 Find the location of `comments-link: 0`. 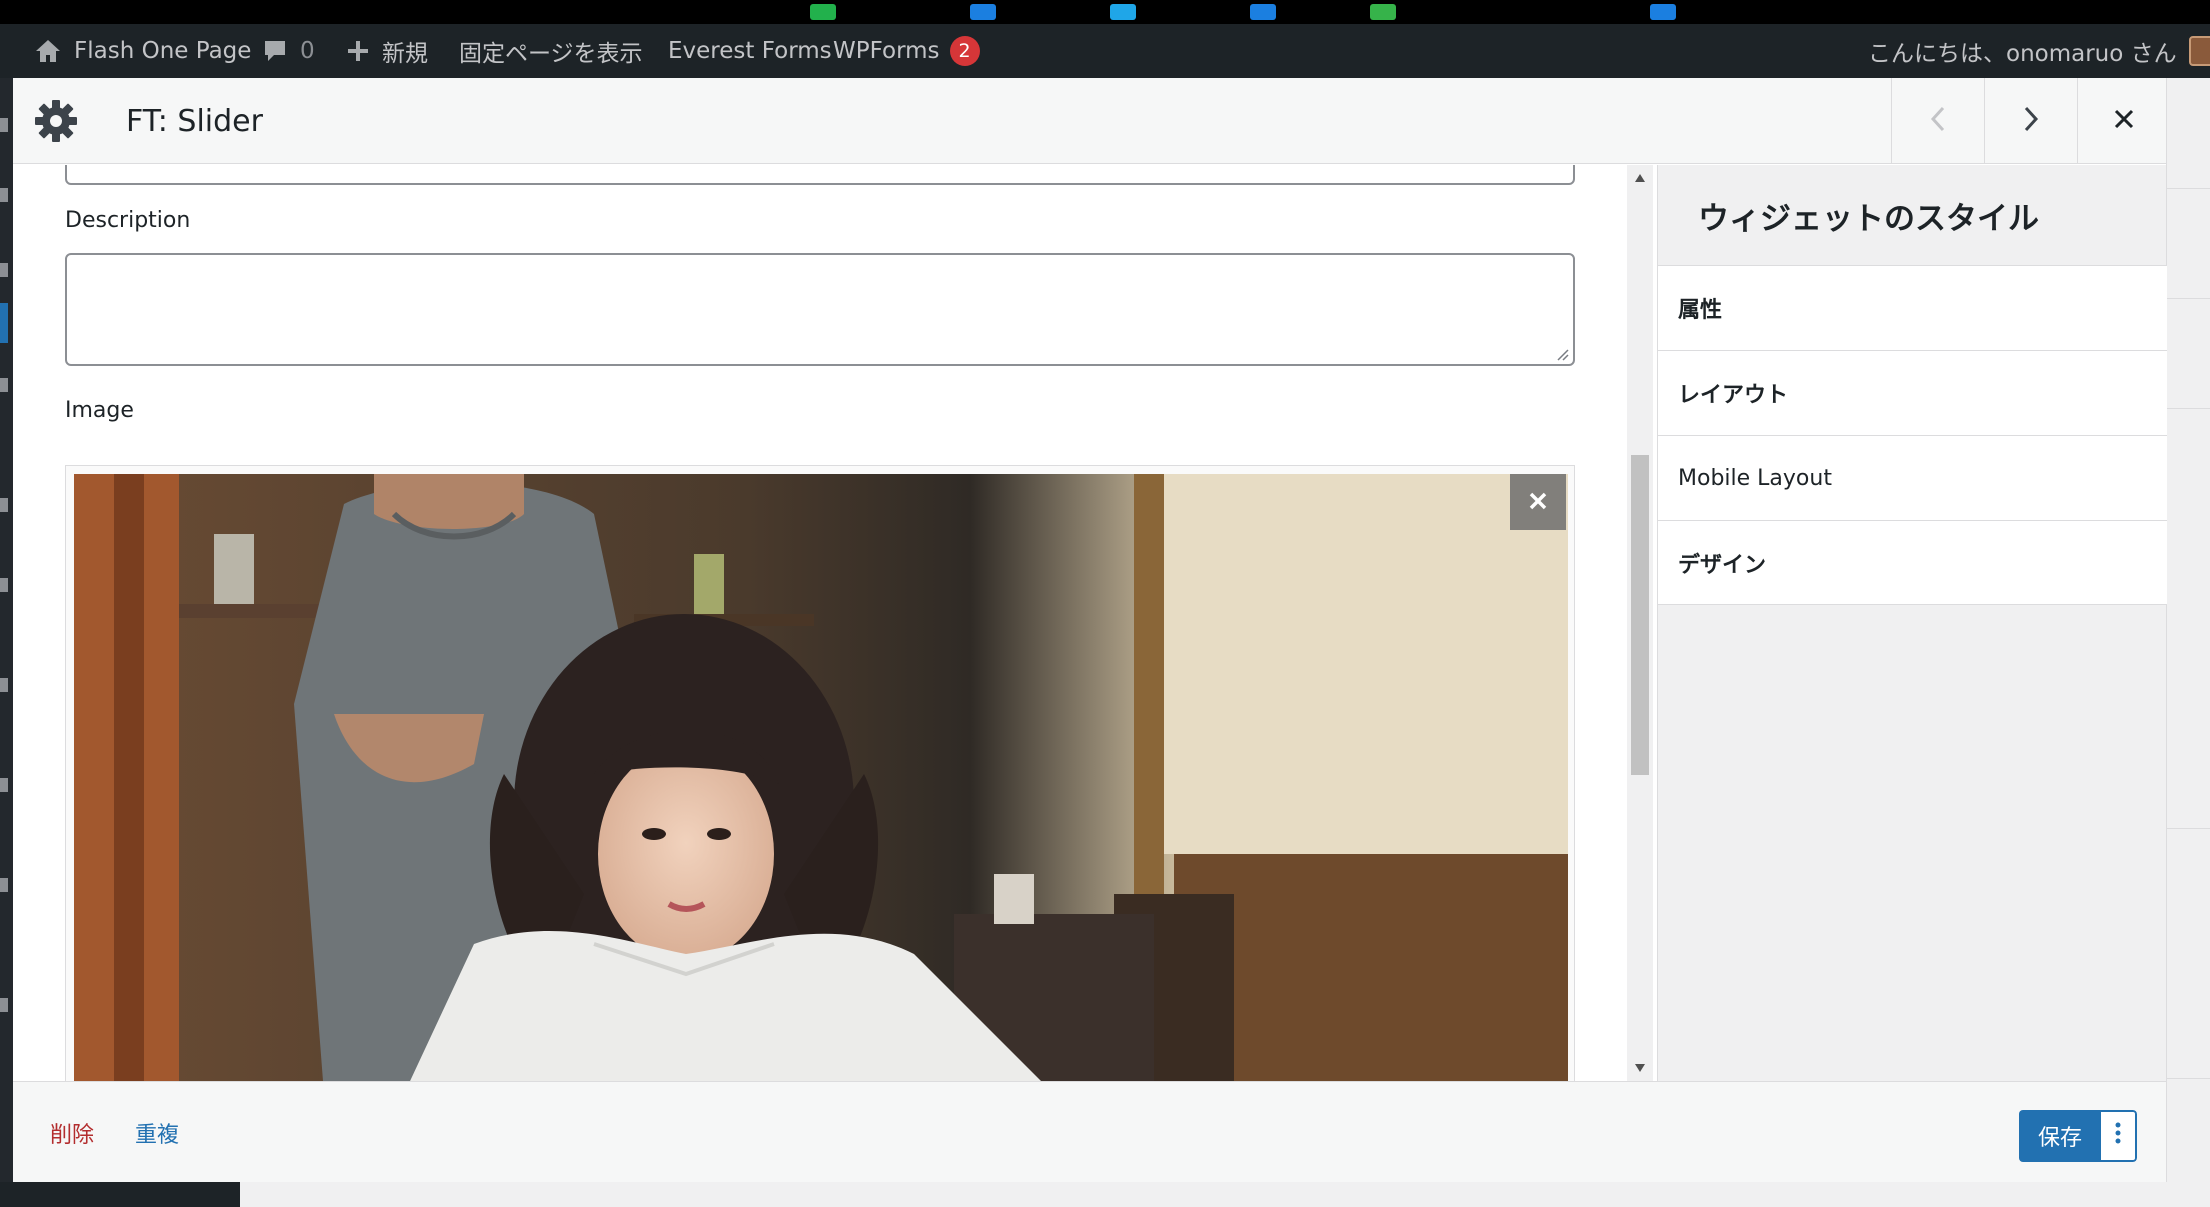

comments-link: 0 is located at coordinates (288, 51).